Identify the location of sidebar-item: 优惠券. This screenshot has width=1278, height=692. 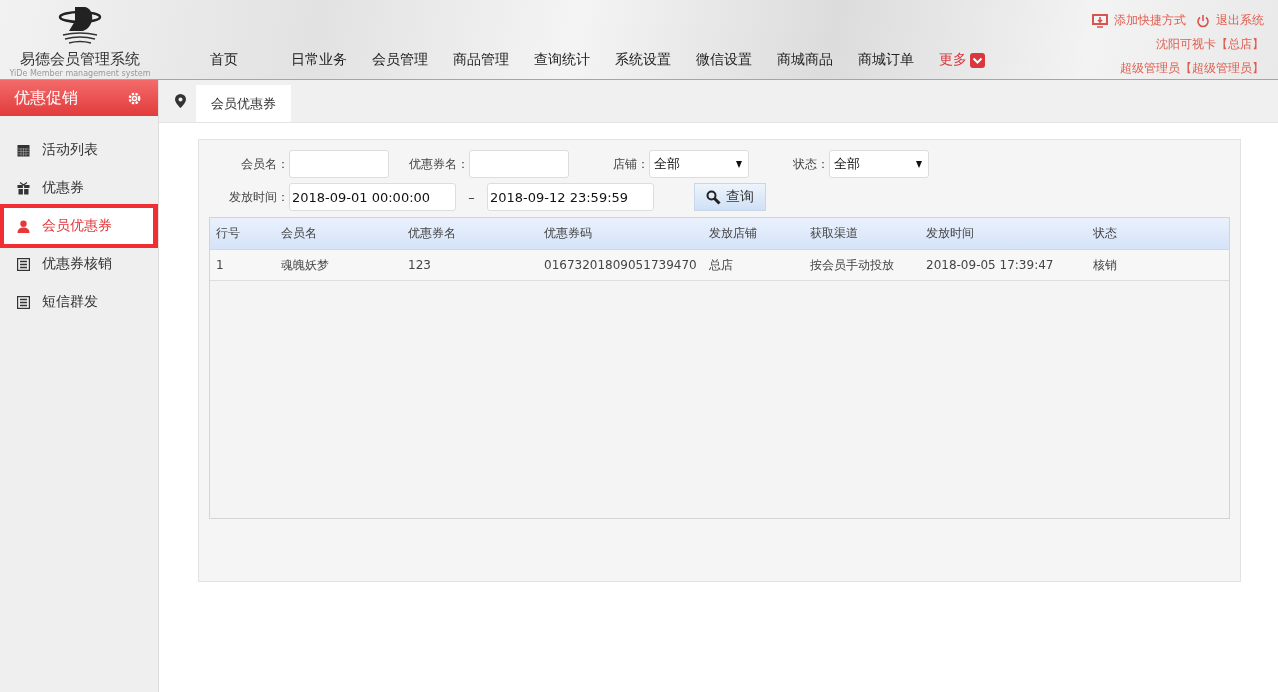
(79, 188).